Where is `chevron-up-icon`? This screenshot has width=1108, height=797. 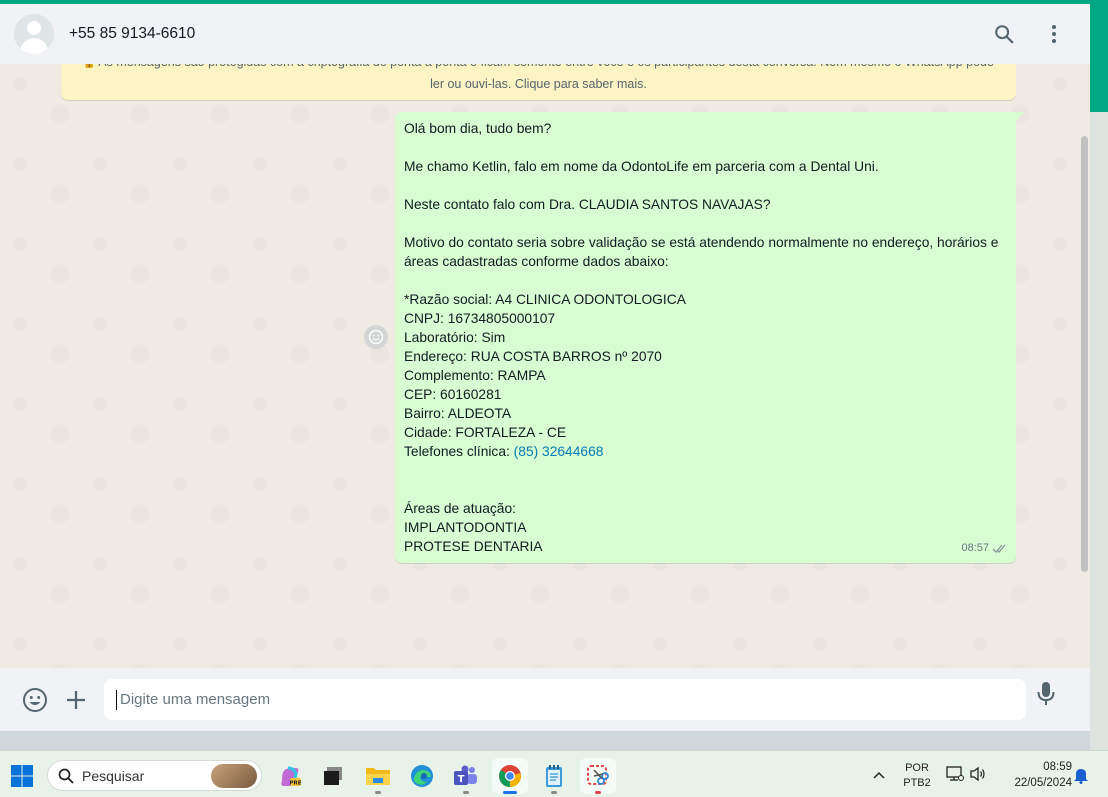
chevron-up-icon is located at coordinates (879, 776).